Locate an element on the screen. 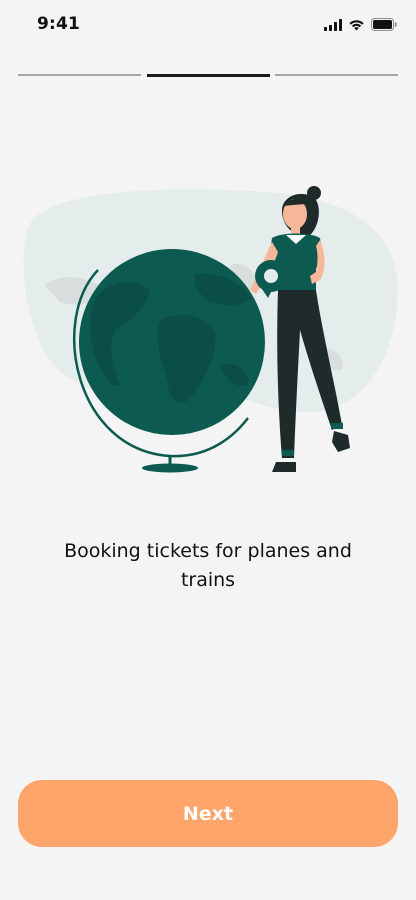  status-icons is located at coordinates (361, 25).